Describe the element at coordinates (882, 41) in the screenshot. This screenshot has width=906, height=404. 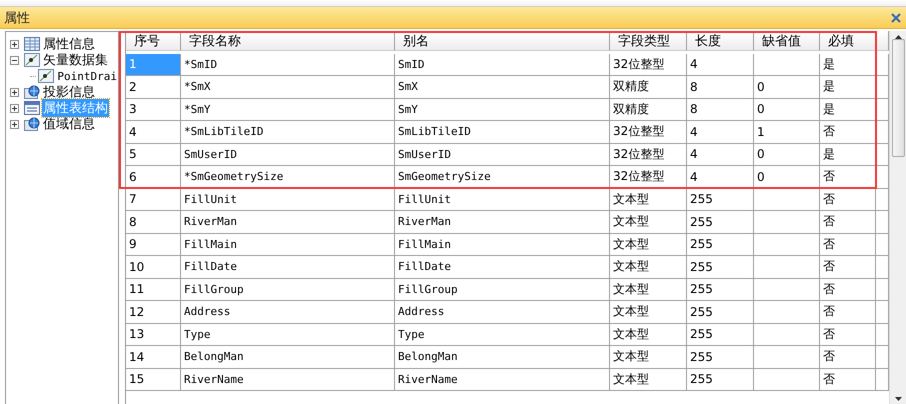
I see `column-header` at that location.